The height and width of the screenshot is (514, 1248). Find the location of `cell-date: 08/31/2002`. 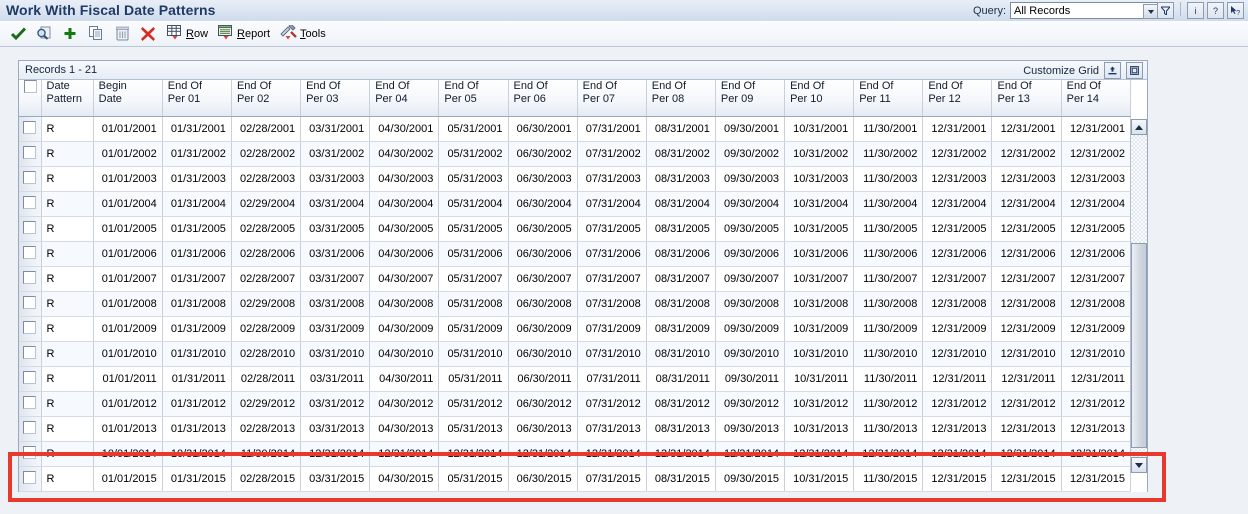

cell-date: 08/31/2002 is located at coordinates (681, 154).